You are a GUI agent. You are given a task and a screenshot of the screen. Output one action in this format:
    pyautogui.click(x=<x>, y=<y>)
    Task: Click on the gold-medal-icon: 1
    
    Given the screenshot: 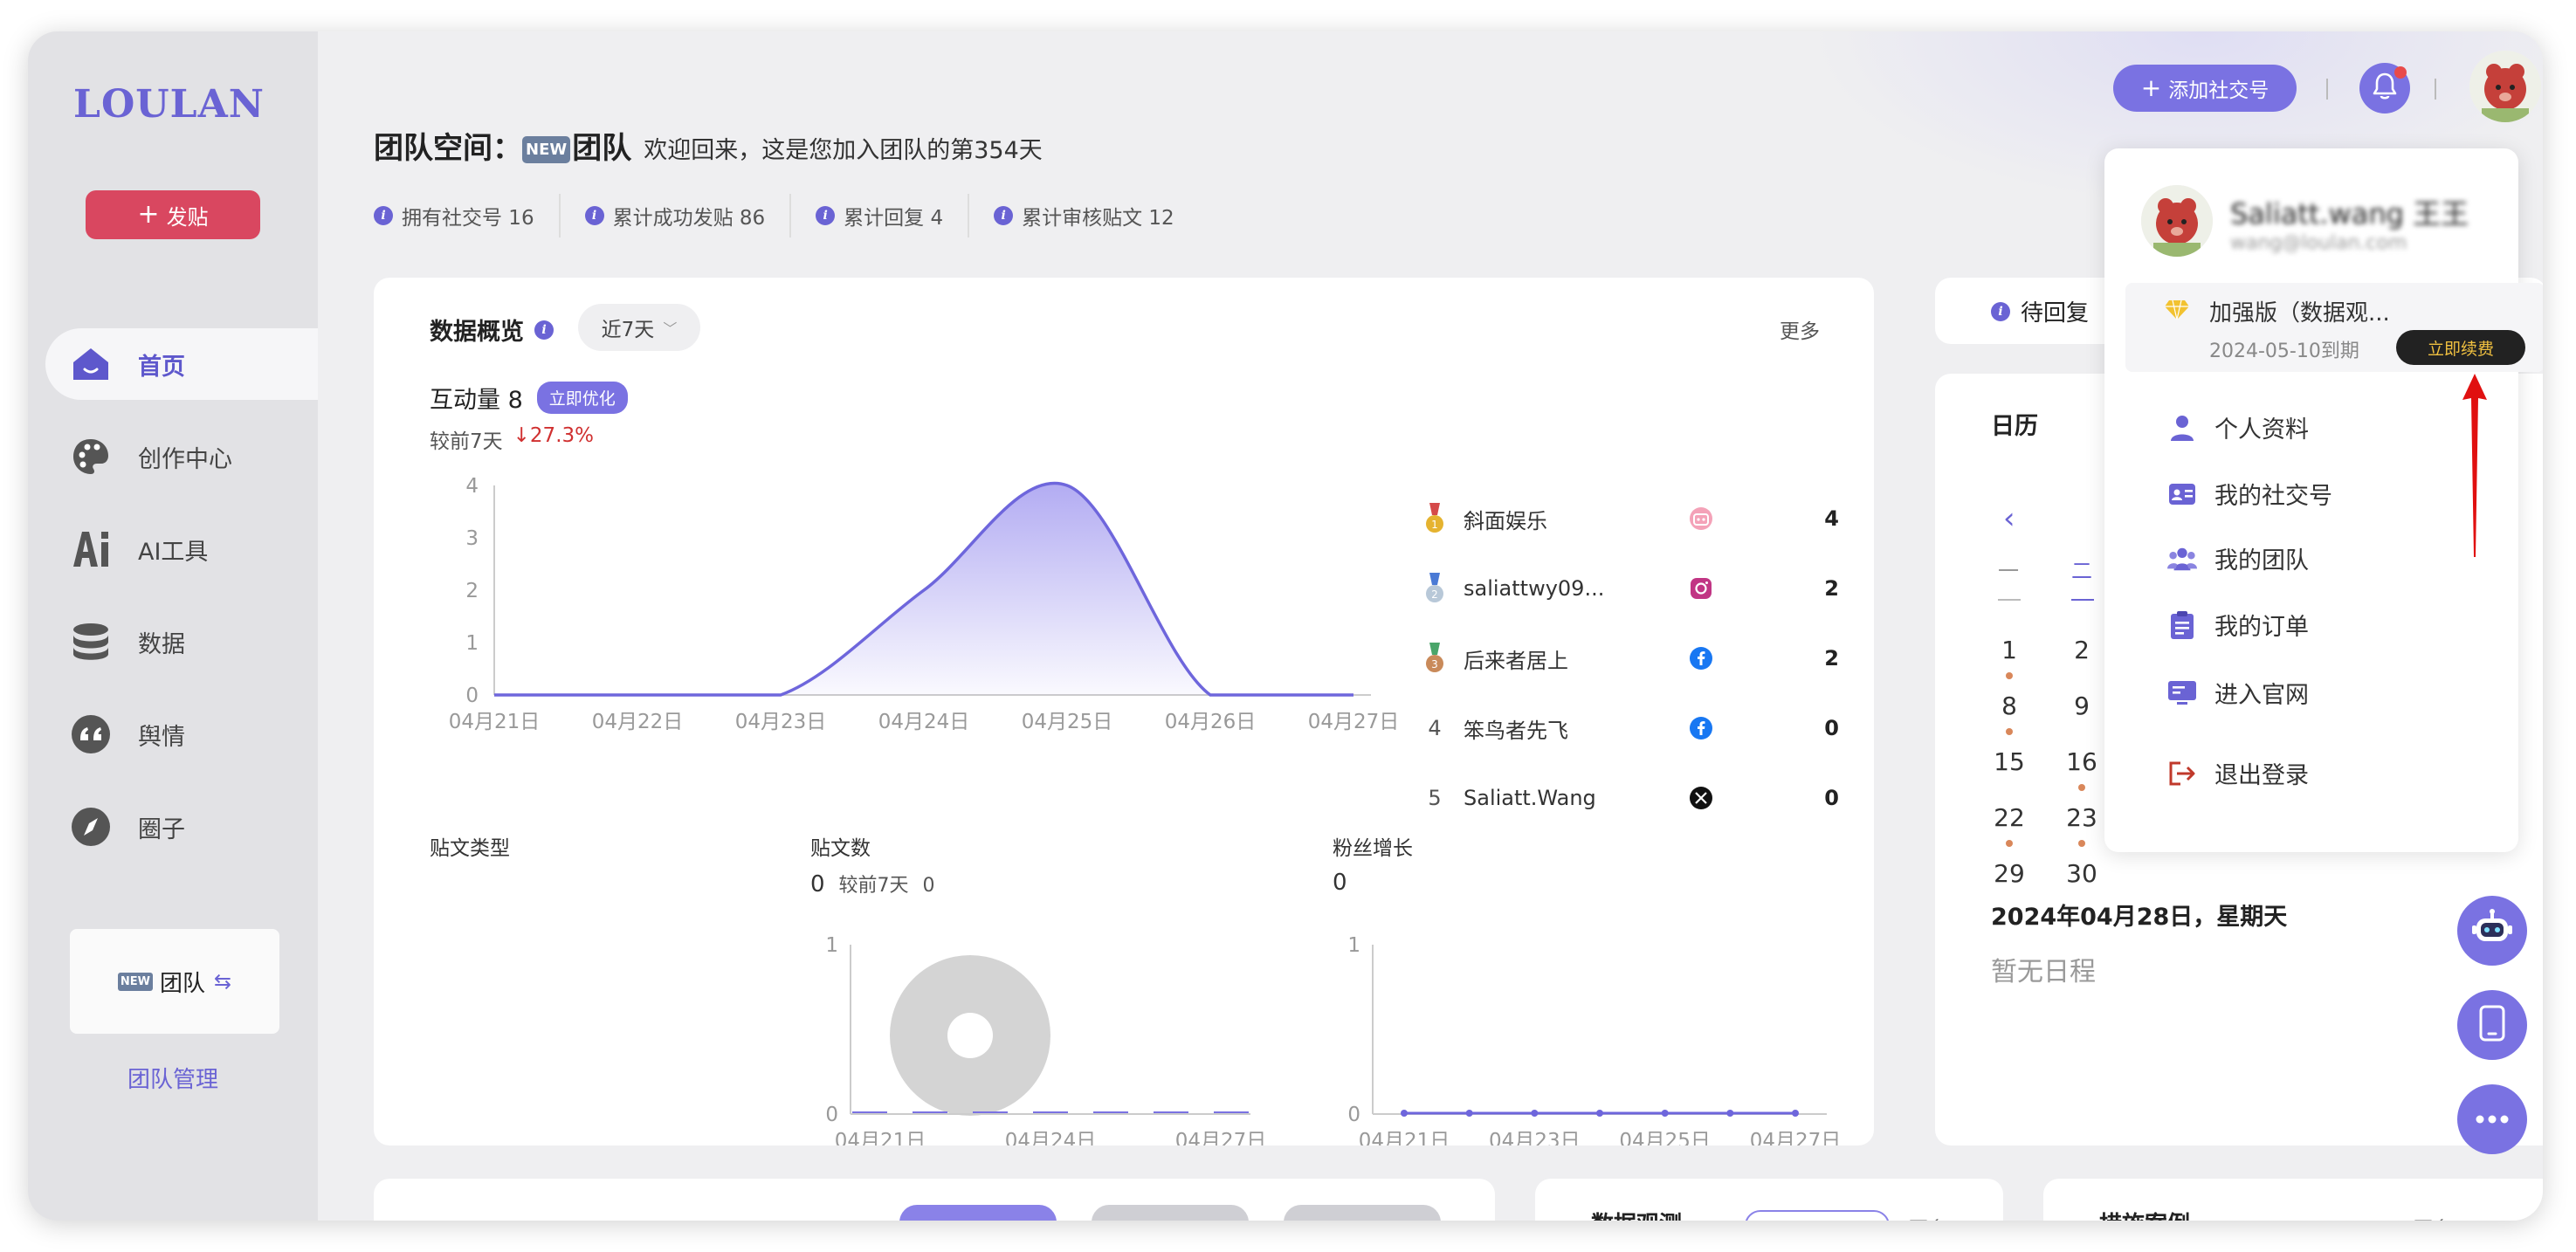 What is the action you would take?
    pyautogui.click(x=1435, y=518)
    